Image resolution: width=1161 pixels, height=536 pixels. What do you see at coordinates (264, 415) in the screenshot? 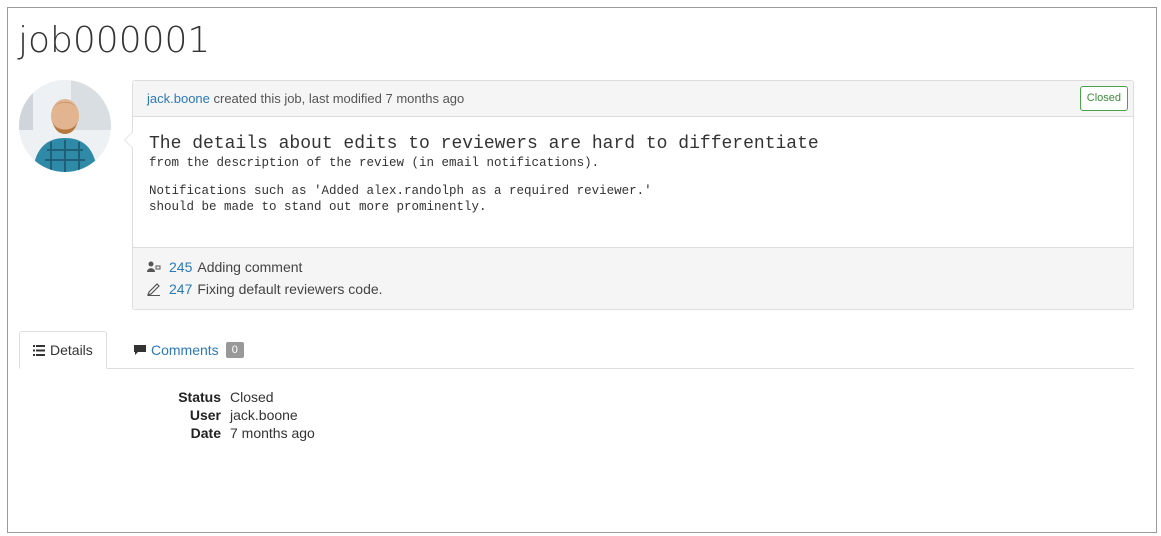
I see `user-link: jack.boone` at bounding box center [264, 415].